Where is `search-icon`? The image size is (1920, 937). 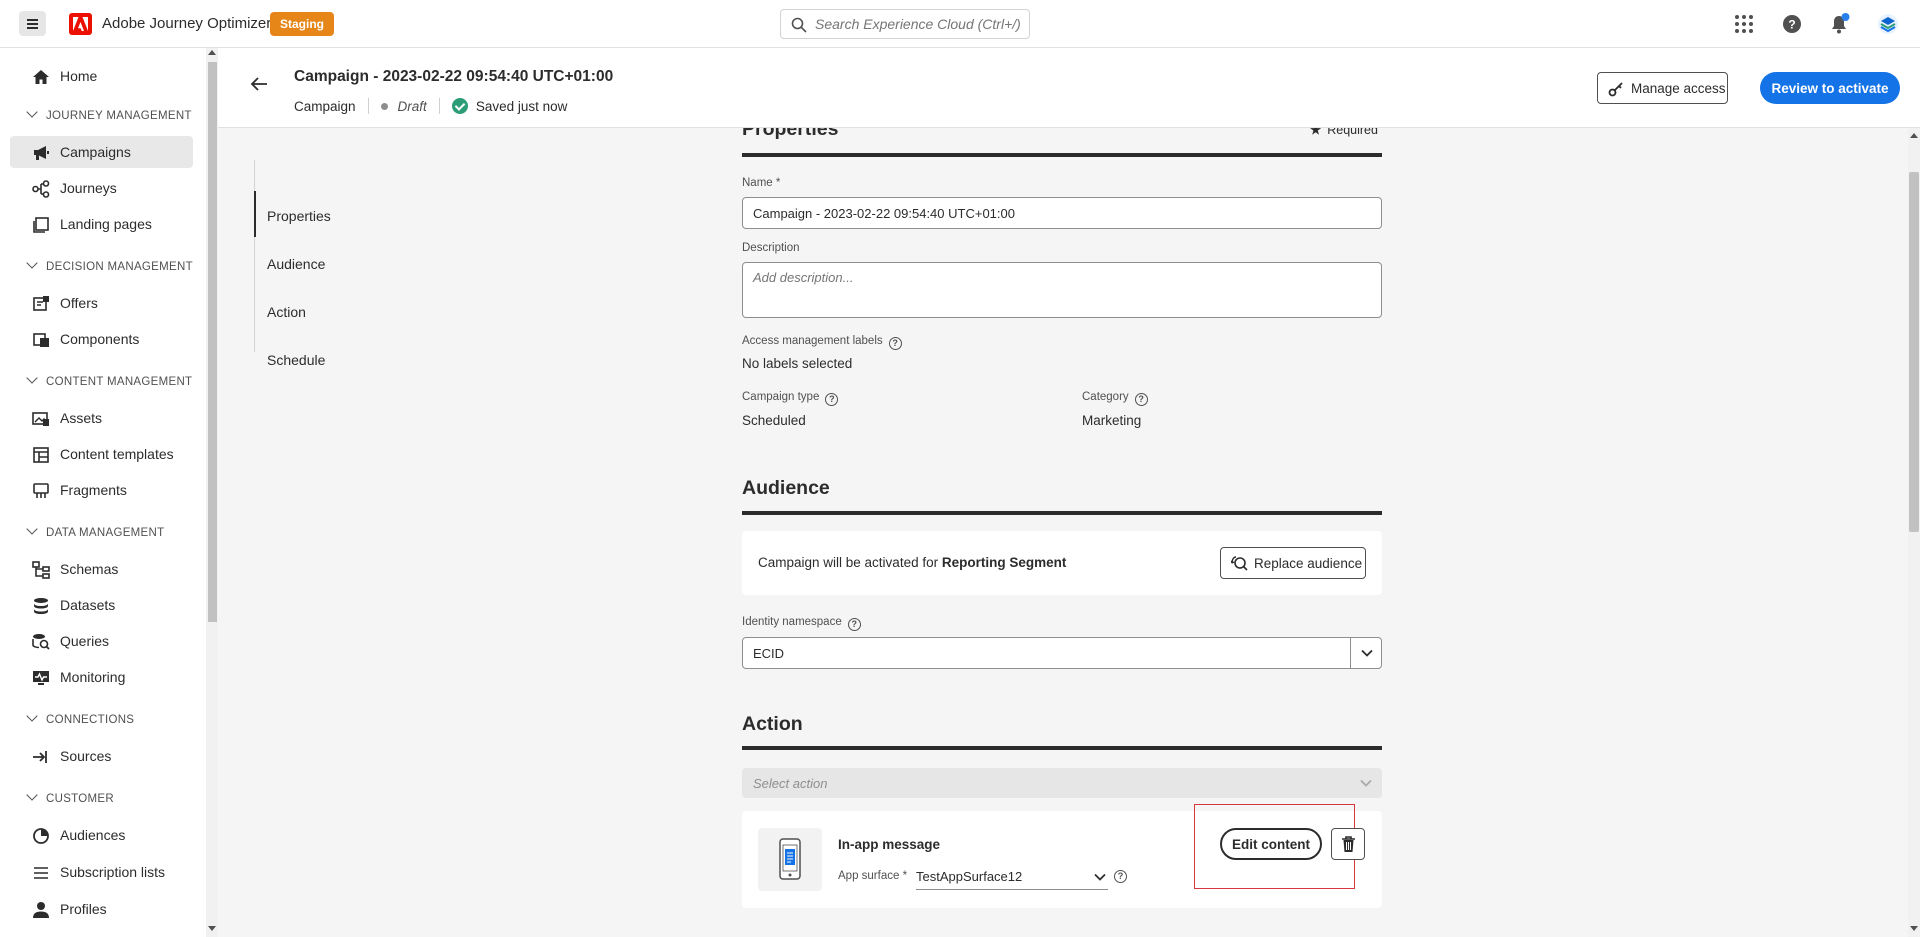 search-icon is located at coordinates (799, 25).